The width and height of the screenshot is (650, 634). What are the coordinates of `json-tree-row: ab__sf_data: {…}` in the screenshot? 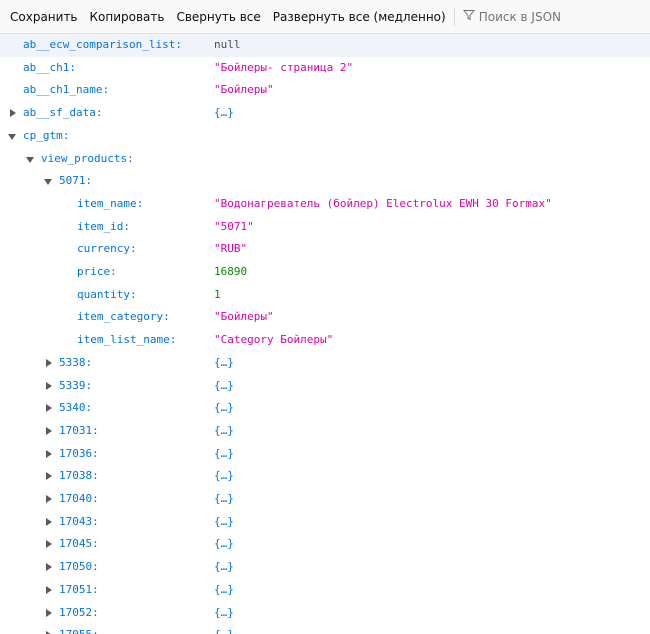 It's located at (325, 113).